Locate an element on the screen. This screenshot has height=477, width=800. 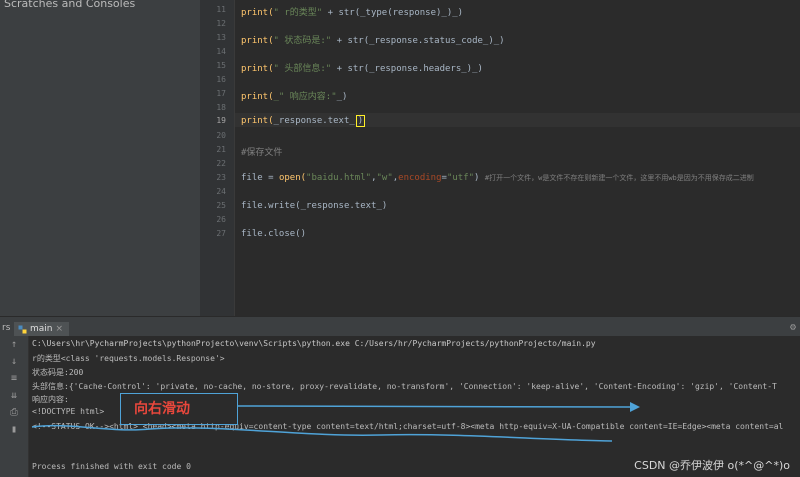
code-token: encoding is located at coordinates (420, 178).